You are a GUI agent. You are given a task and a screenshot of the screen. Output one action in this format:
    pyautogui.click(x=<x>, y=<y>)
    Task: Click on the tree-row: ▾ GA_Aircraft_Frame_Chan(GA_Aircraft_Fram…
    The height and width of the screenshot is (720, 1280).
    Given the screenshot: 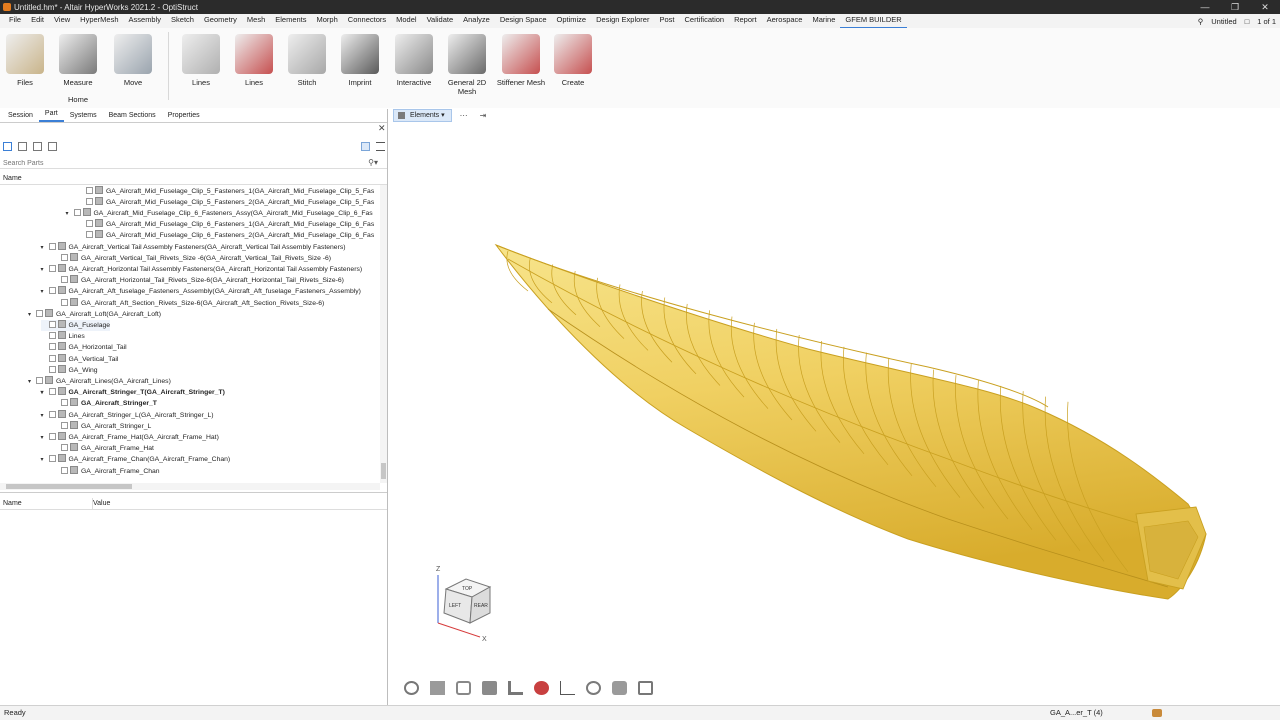 What is the action you would take?
    pyautogui.click(x=135, y=460)
    